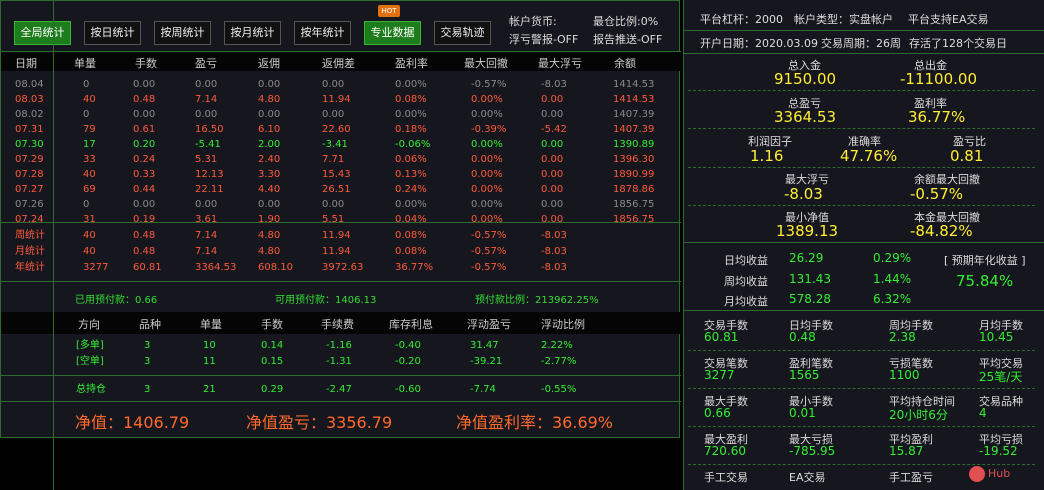 The image size is (1044, 490). Describe the element at coordinates (559, 389) in the screenshot. I see `table-cell: -0.55%` at that location.